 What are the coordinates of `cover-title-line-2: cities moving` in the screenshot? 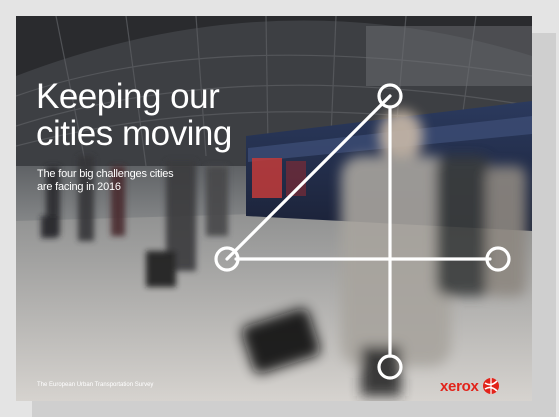 It's located at (134, 133).